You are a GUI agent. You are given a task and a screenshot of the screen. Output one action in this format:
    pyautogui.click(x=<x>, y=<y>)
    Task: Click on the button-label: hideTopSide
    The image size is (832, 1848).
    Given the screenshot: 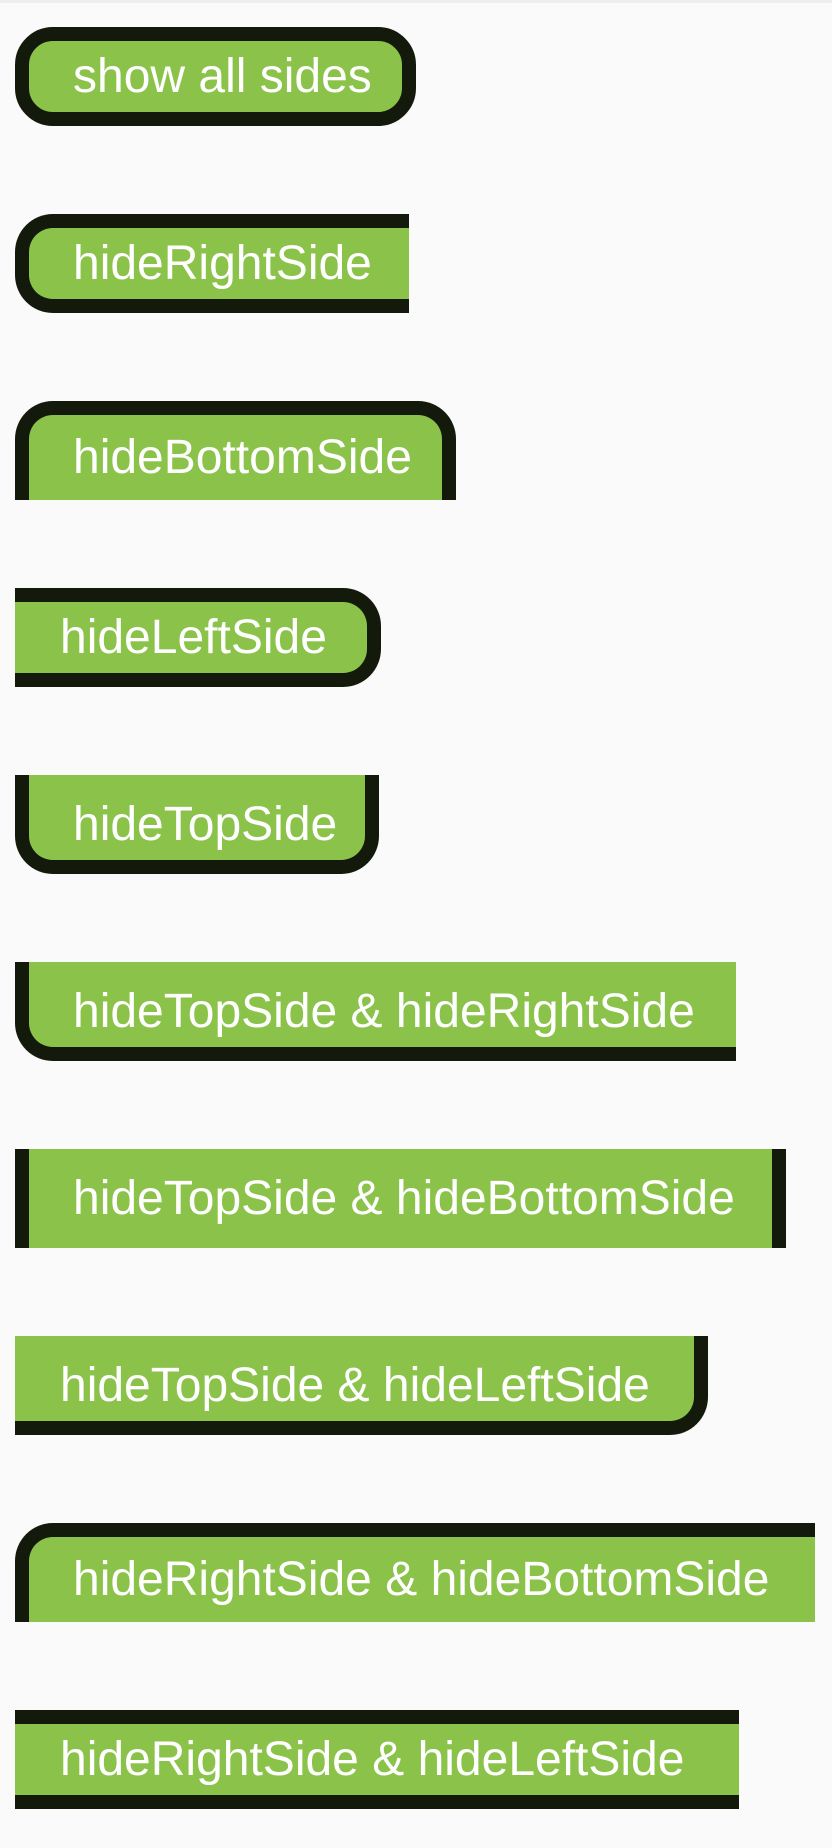 What is the action you would take?
    pyautogui.click(x=205, y=824)
    